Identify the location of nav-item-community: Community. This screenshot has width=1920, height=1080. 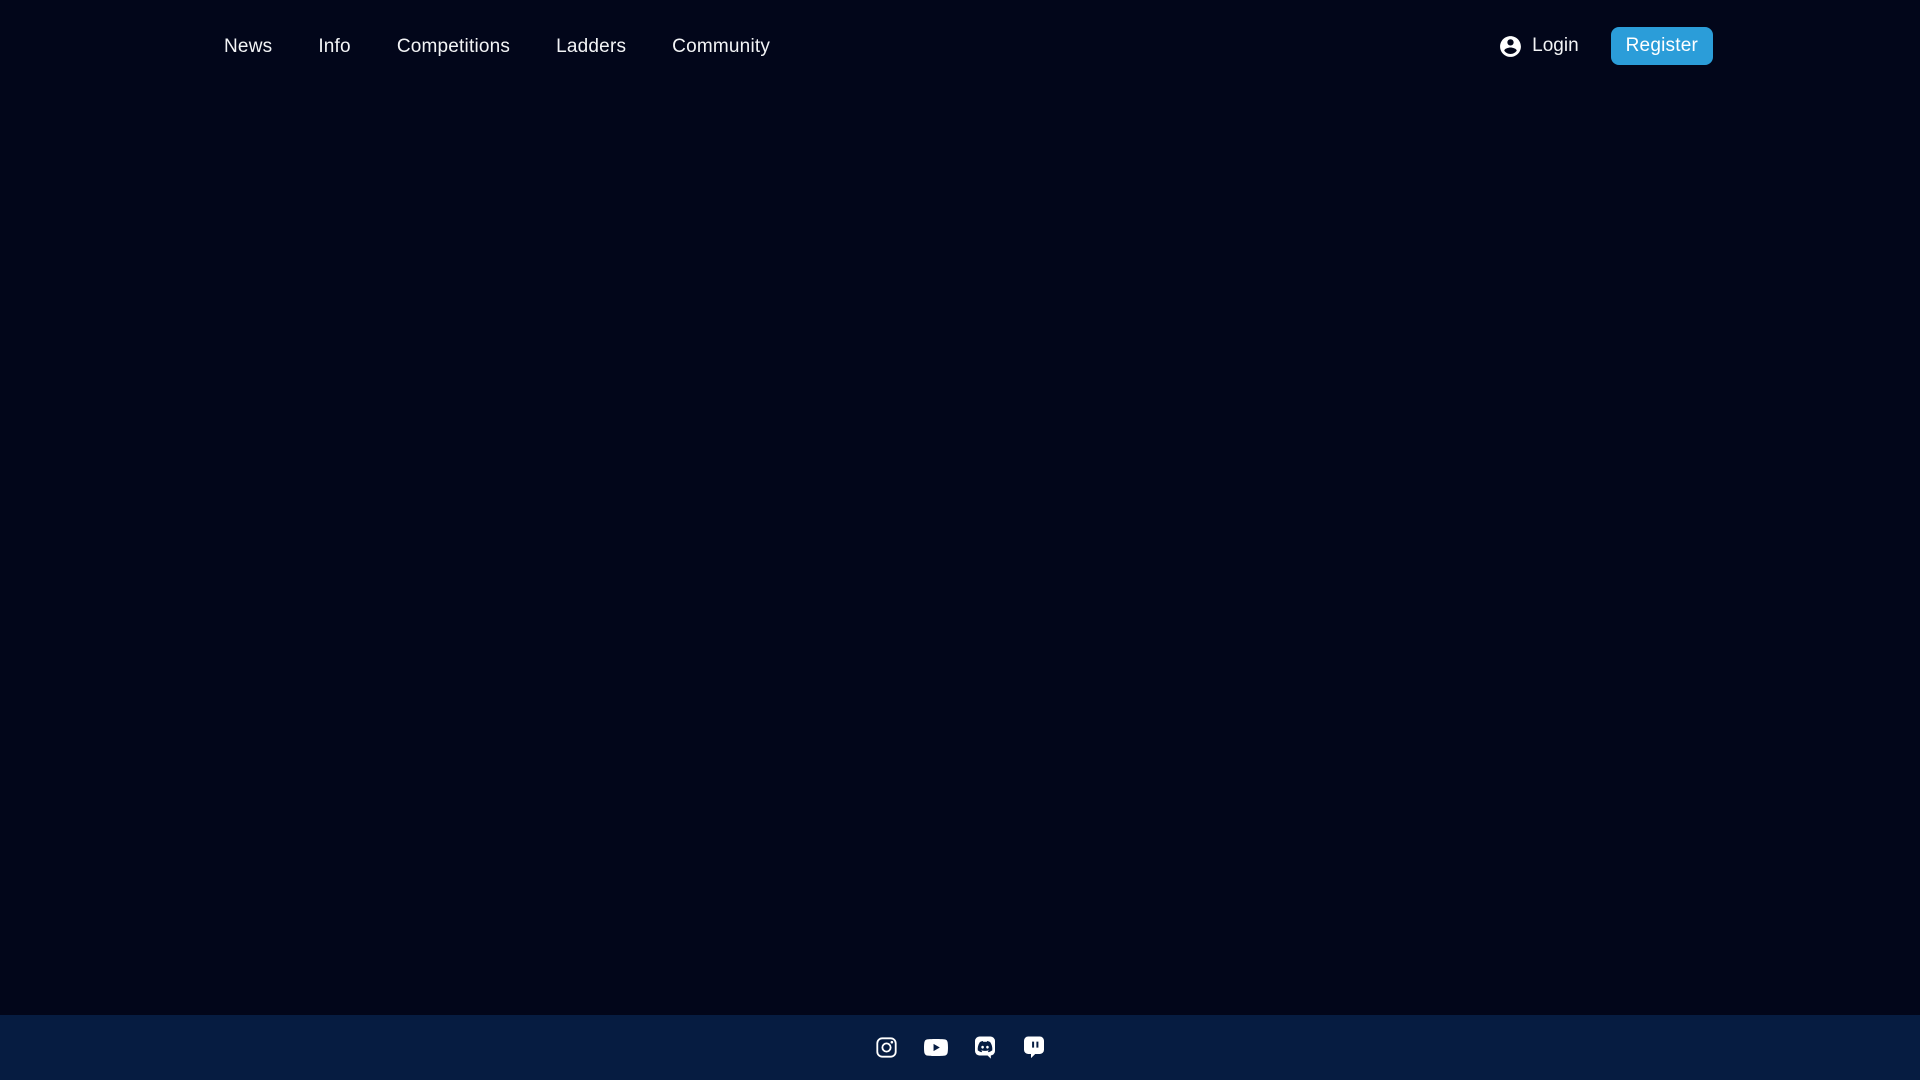
(721, 46).